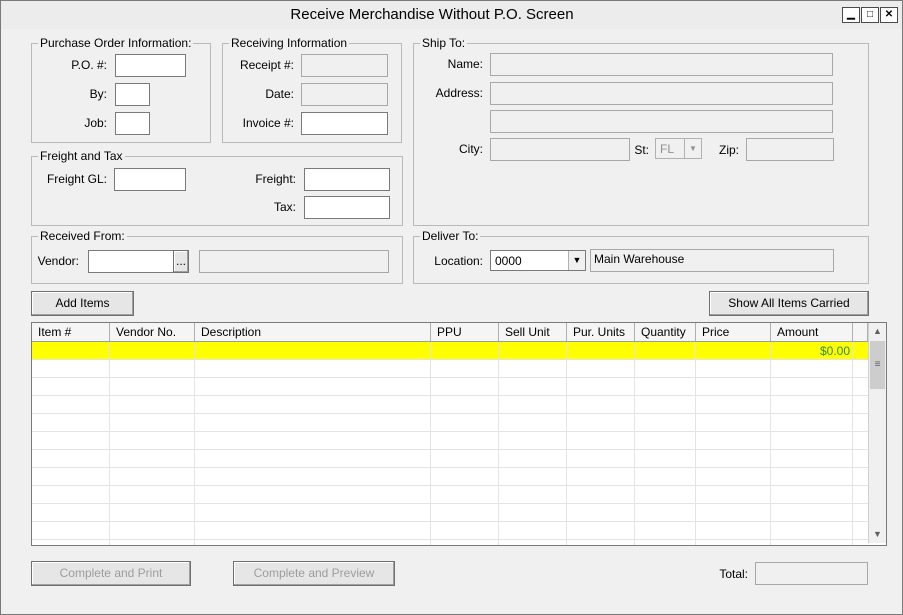  Describe the element at coordinates (728, 150) in the screenshot. I see `zip-label: Zip:` at that location.